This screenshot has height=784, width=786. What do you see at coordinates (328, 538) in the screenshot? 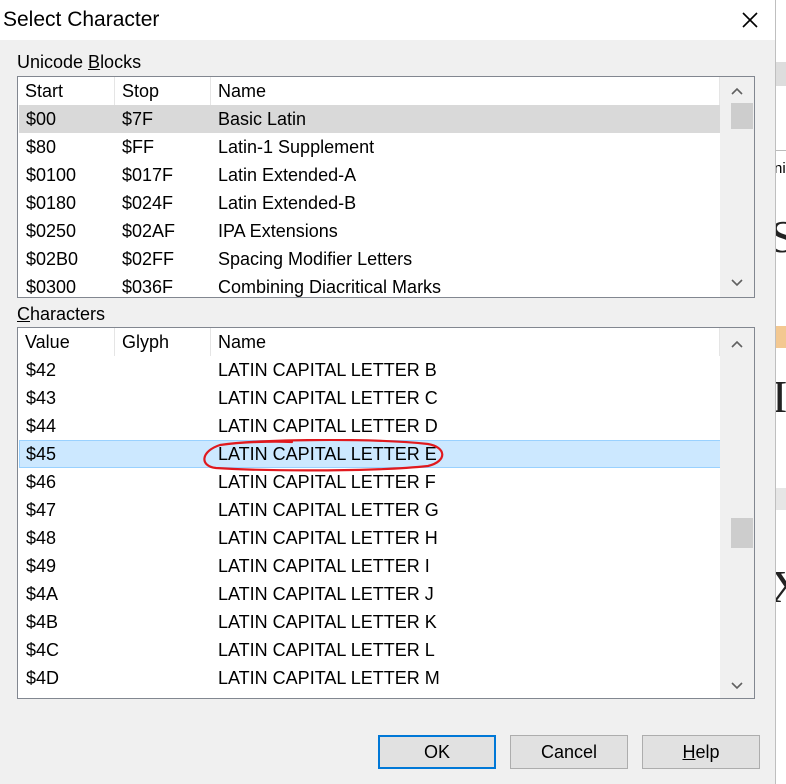
I see `cell-name: LATIN CAPITAL LETTER H` at bounding box center [328, 538].